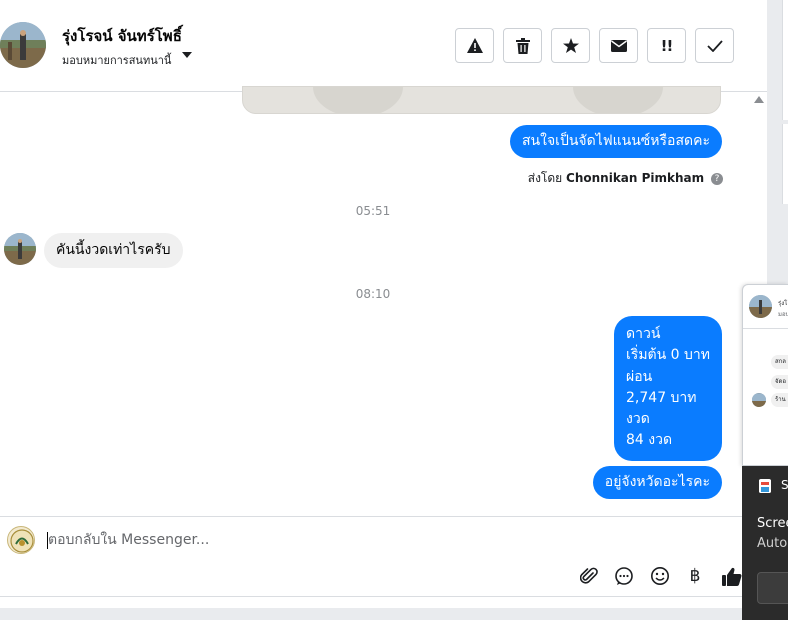  I want to click on envelope-icon, so click(618, 45).